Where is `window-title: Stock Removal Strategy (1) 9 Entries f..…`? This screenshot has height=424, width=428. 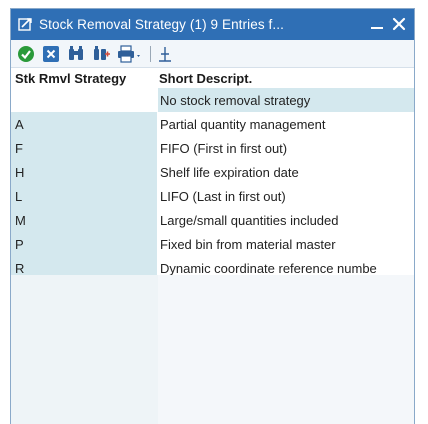 window-title: Stock Removal Strategy (1) 9 Entries f..… is located at coordinates (161, 24).